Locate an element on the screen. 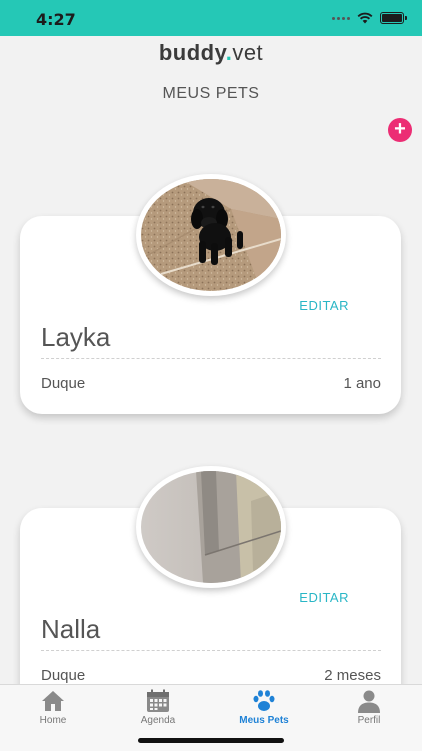 The width and height of the screenshot is (422, 751). tab-home: Home is located at coordinates (53, 710).